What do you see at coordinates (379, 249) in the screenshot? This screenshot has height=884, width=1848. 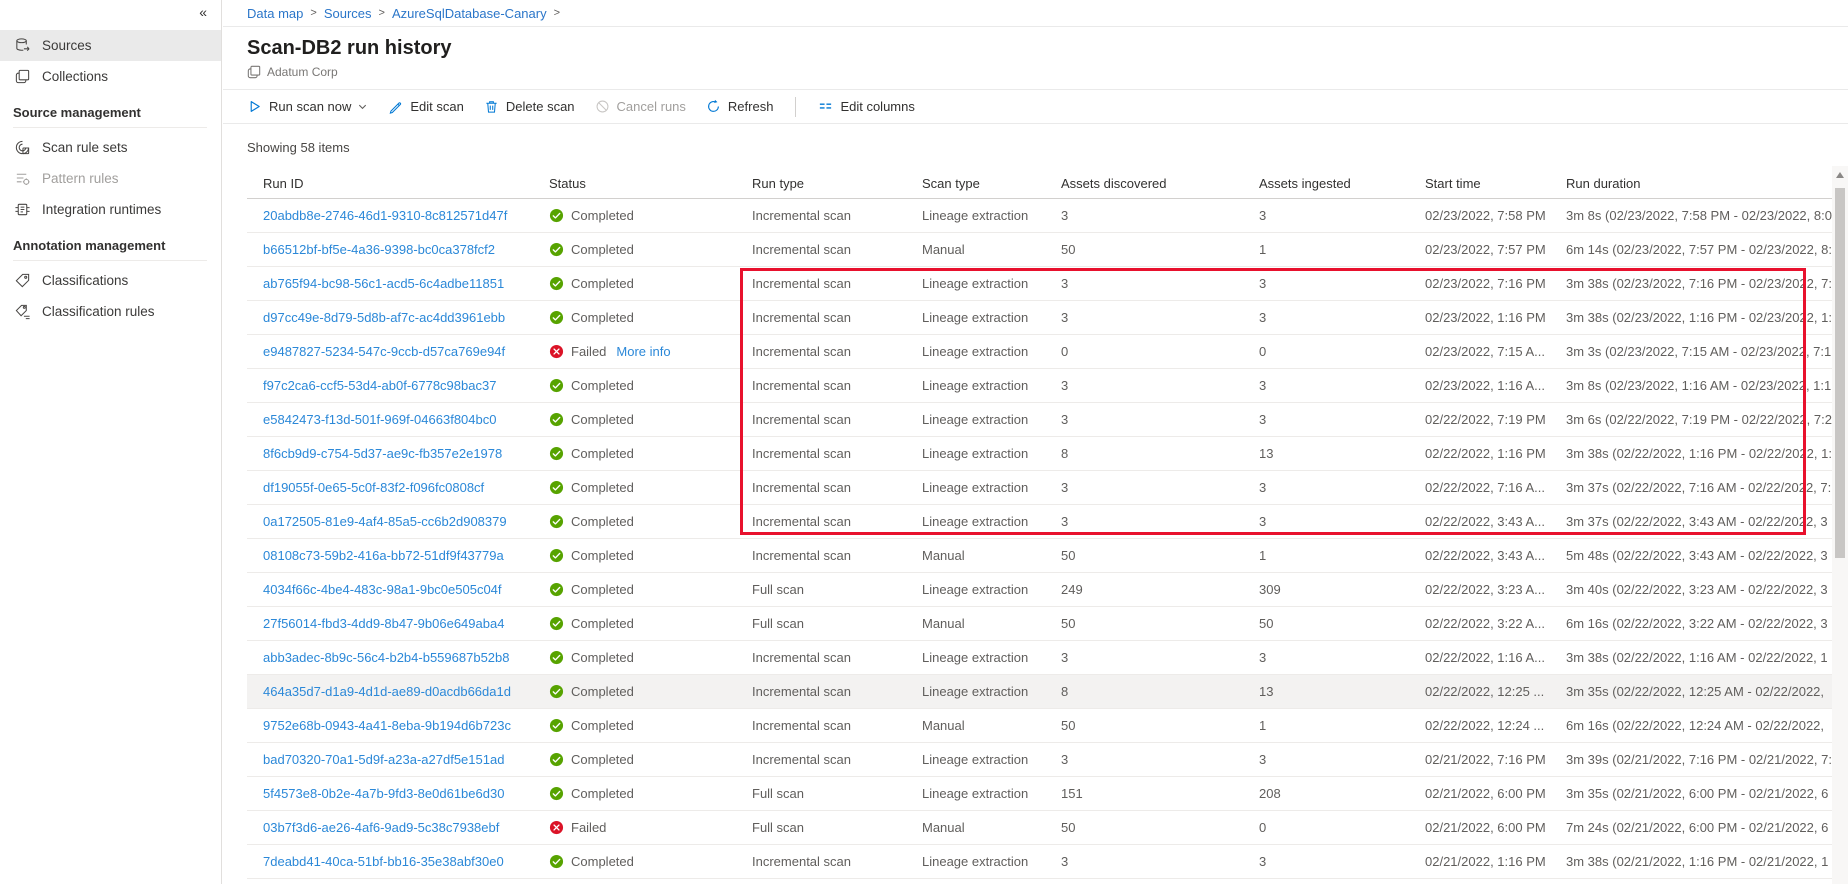 I see `run-id-link: b66512bf-bf5e-4a36-9398-bc0ca378fcf2` at bounding box center [379, 249].